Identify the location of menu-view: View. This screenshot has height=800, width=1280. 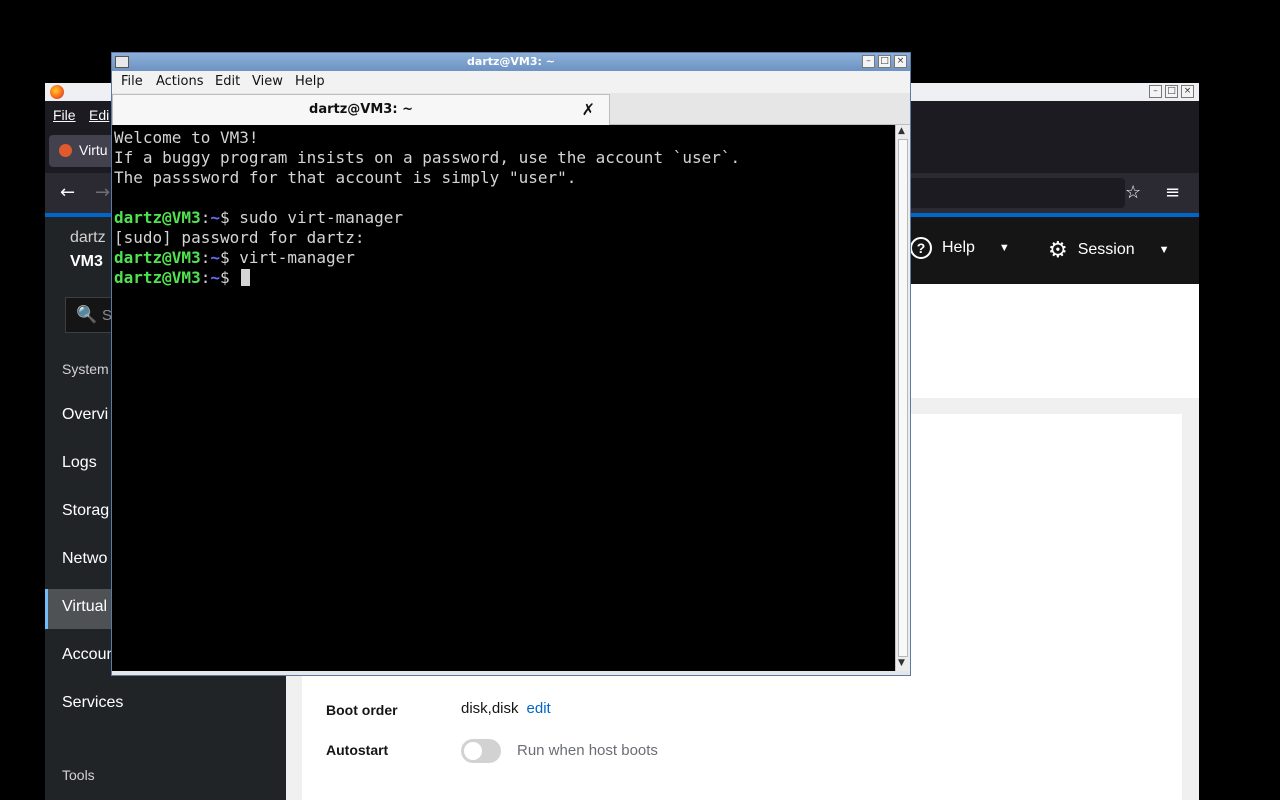
(267, 81).